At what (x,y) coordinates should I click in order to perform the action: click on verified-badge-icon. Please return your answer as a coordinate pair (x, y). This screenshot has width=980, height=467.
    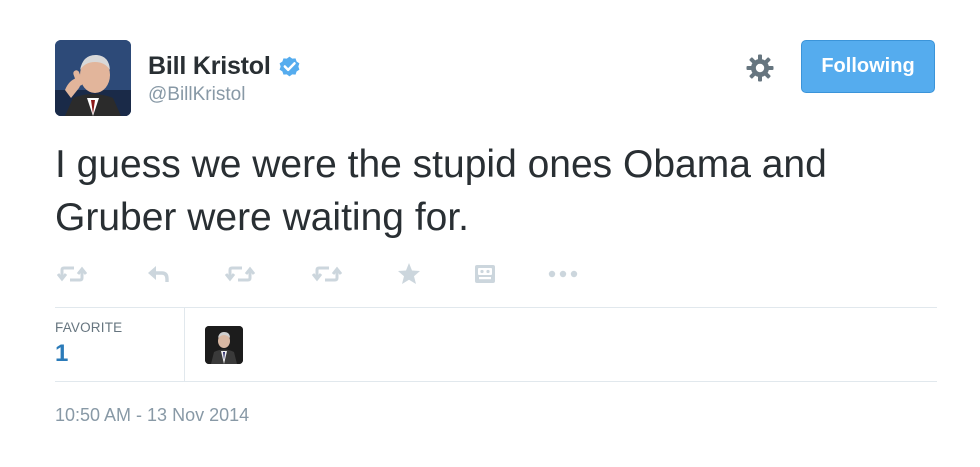
    Looking at the image, I should click on (289, 66).